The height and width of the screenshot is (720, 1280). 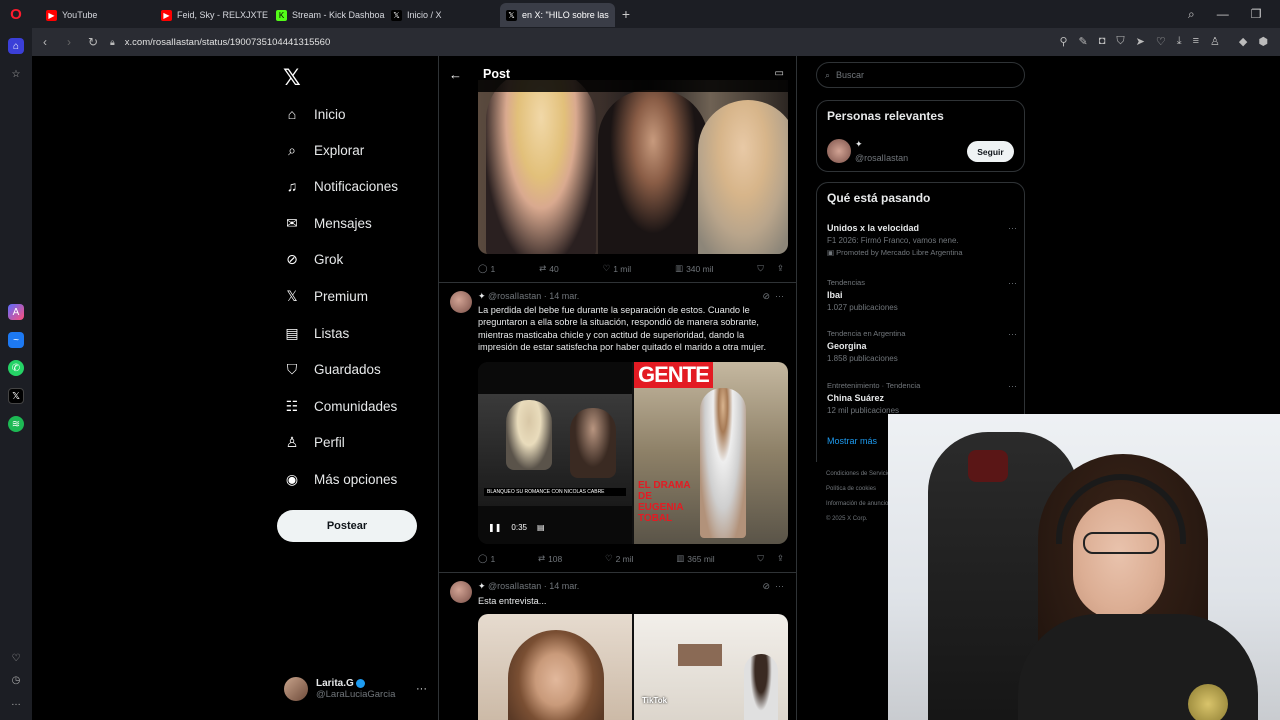 I want to click on download-icon: ⤓, so click(x=1179, y=41).